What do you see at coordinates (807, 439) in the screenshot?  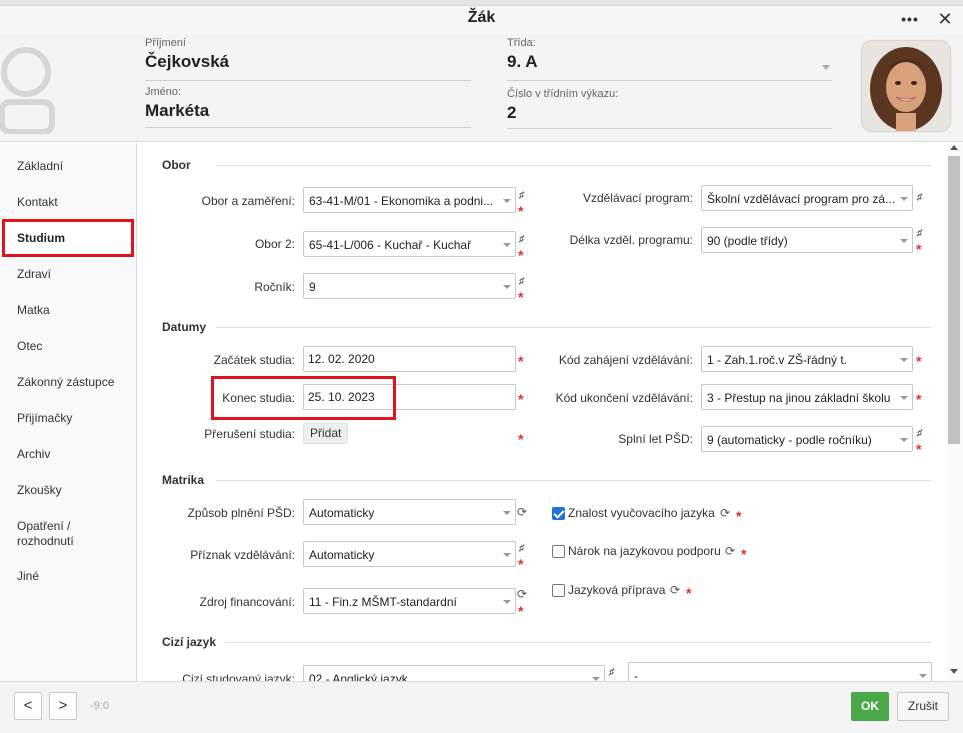 I see `psd-select: 9 (automaticky - podle ročníku)` at bounding box center [807, 439].